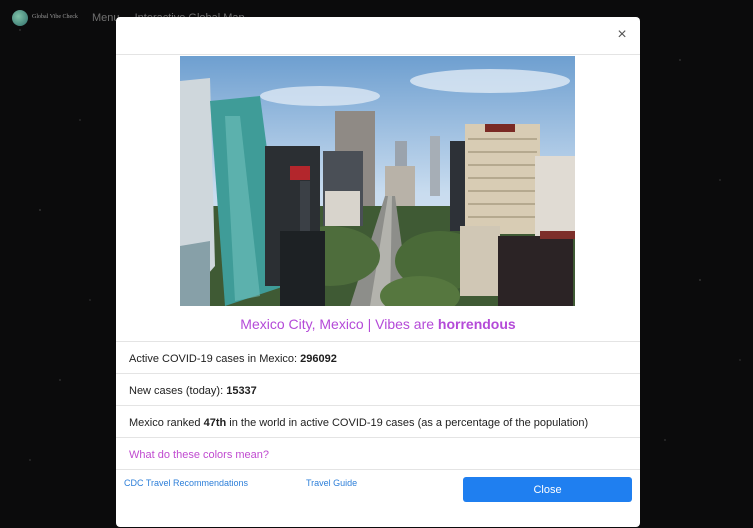  Describe the element at coordinates (55, 17) in the screenshot. I see `brand-name: Global Vibe Check` at that location.